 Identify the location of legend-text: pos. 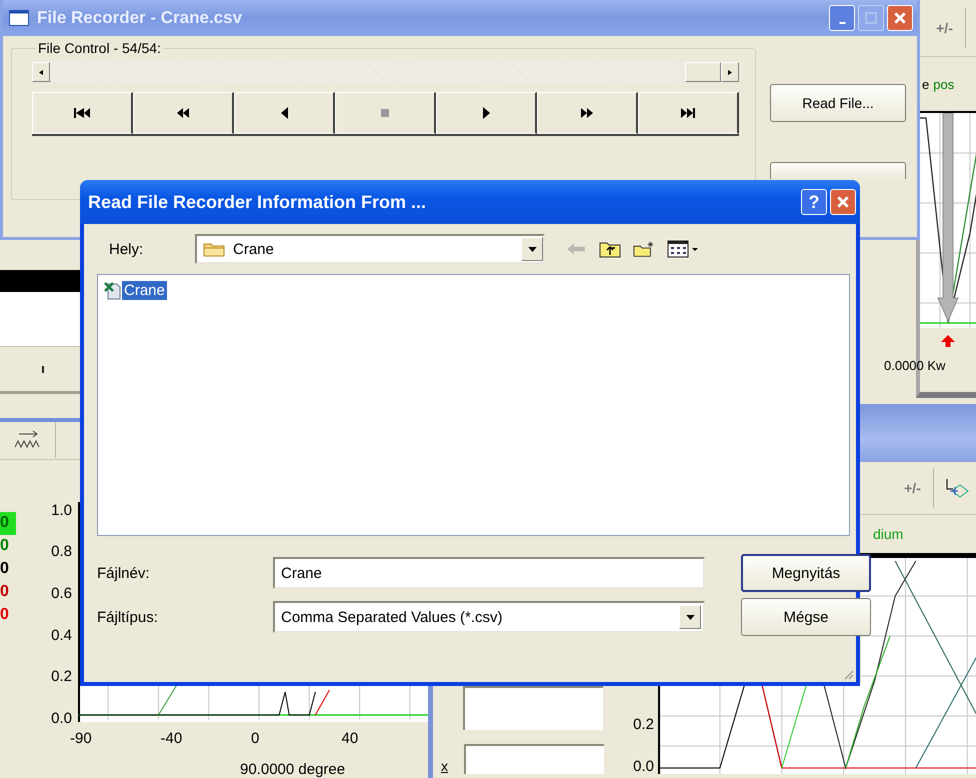
(943, 84).